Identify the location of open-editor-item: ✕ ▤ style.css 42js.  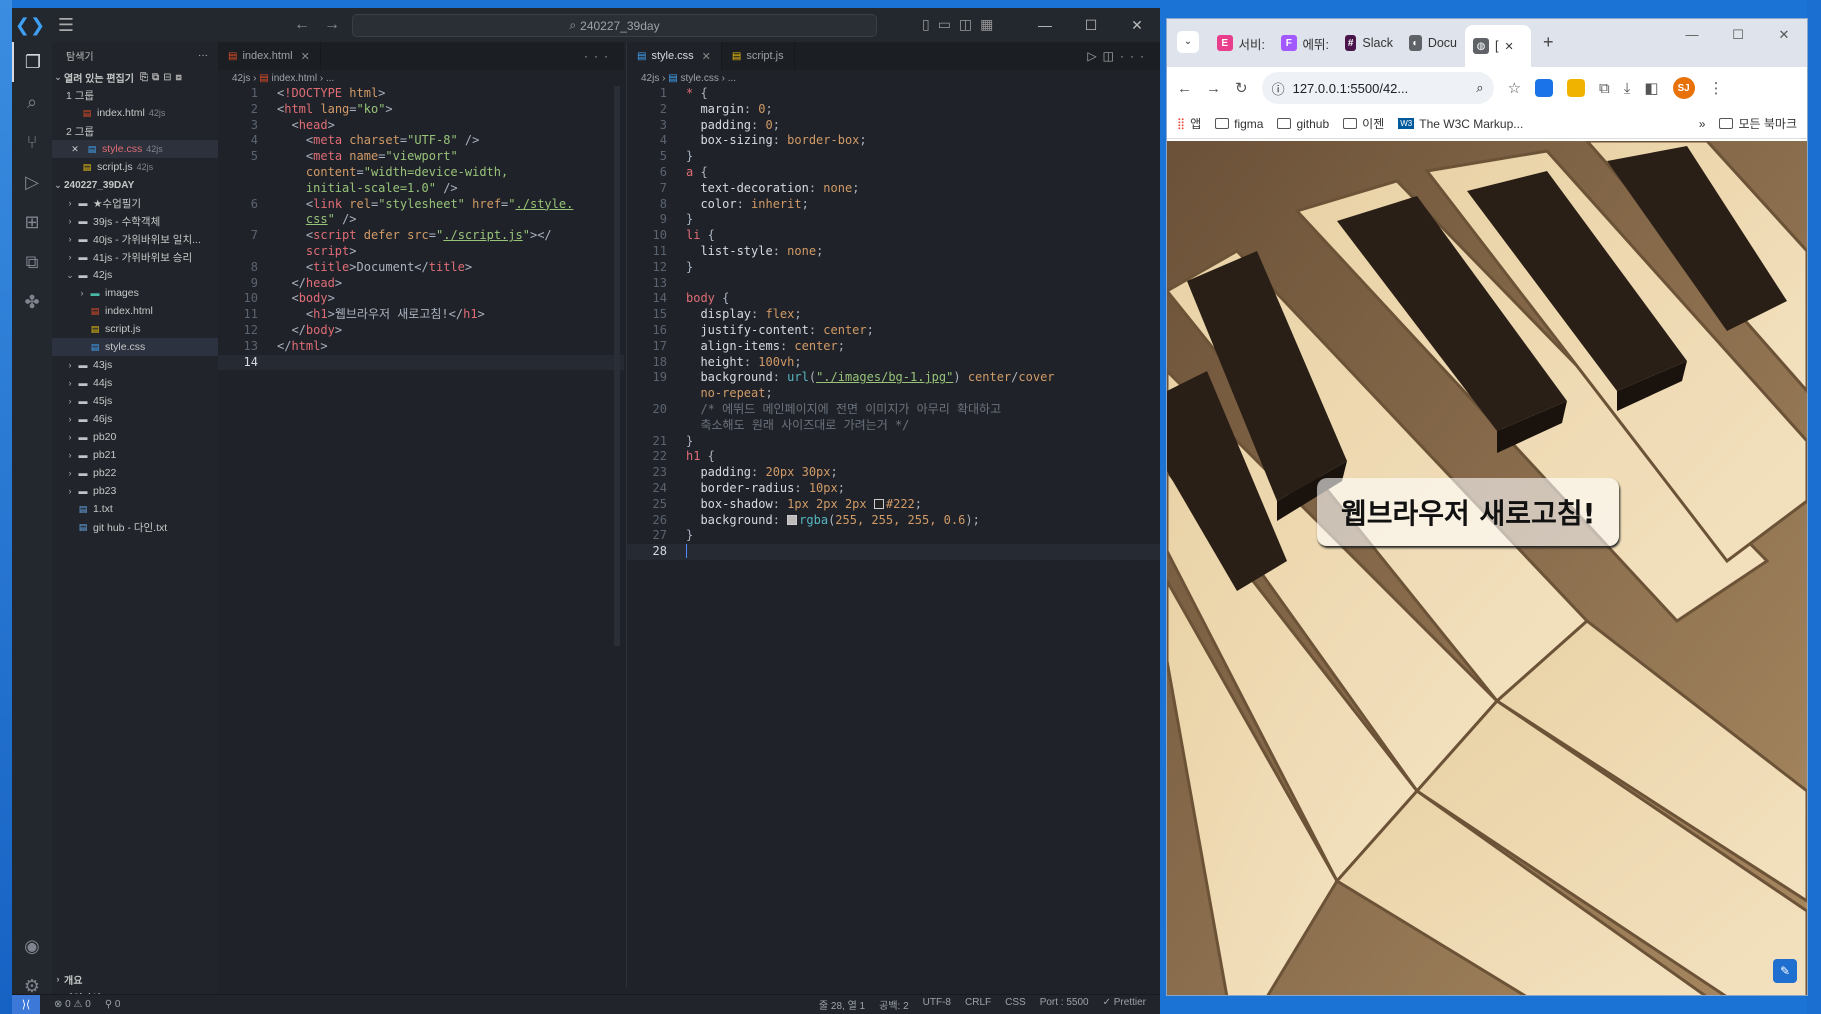
(135, 149).